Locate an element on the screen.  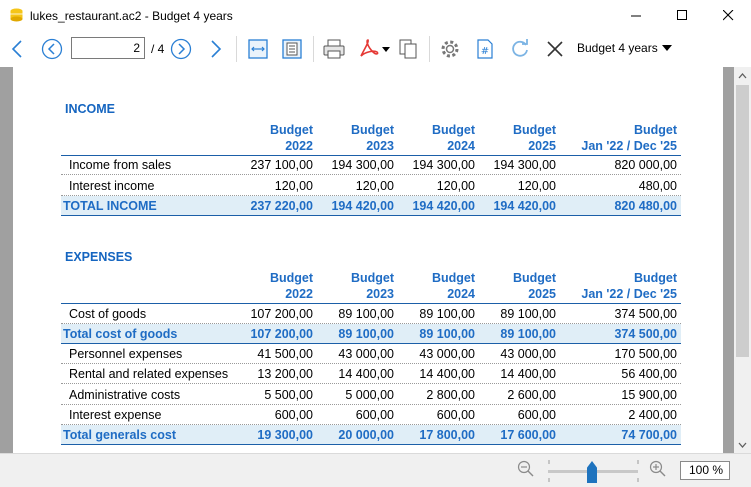
close-report-button is located at coordinates (555, 49).